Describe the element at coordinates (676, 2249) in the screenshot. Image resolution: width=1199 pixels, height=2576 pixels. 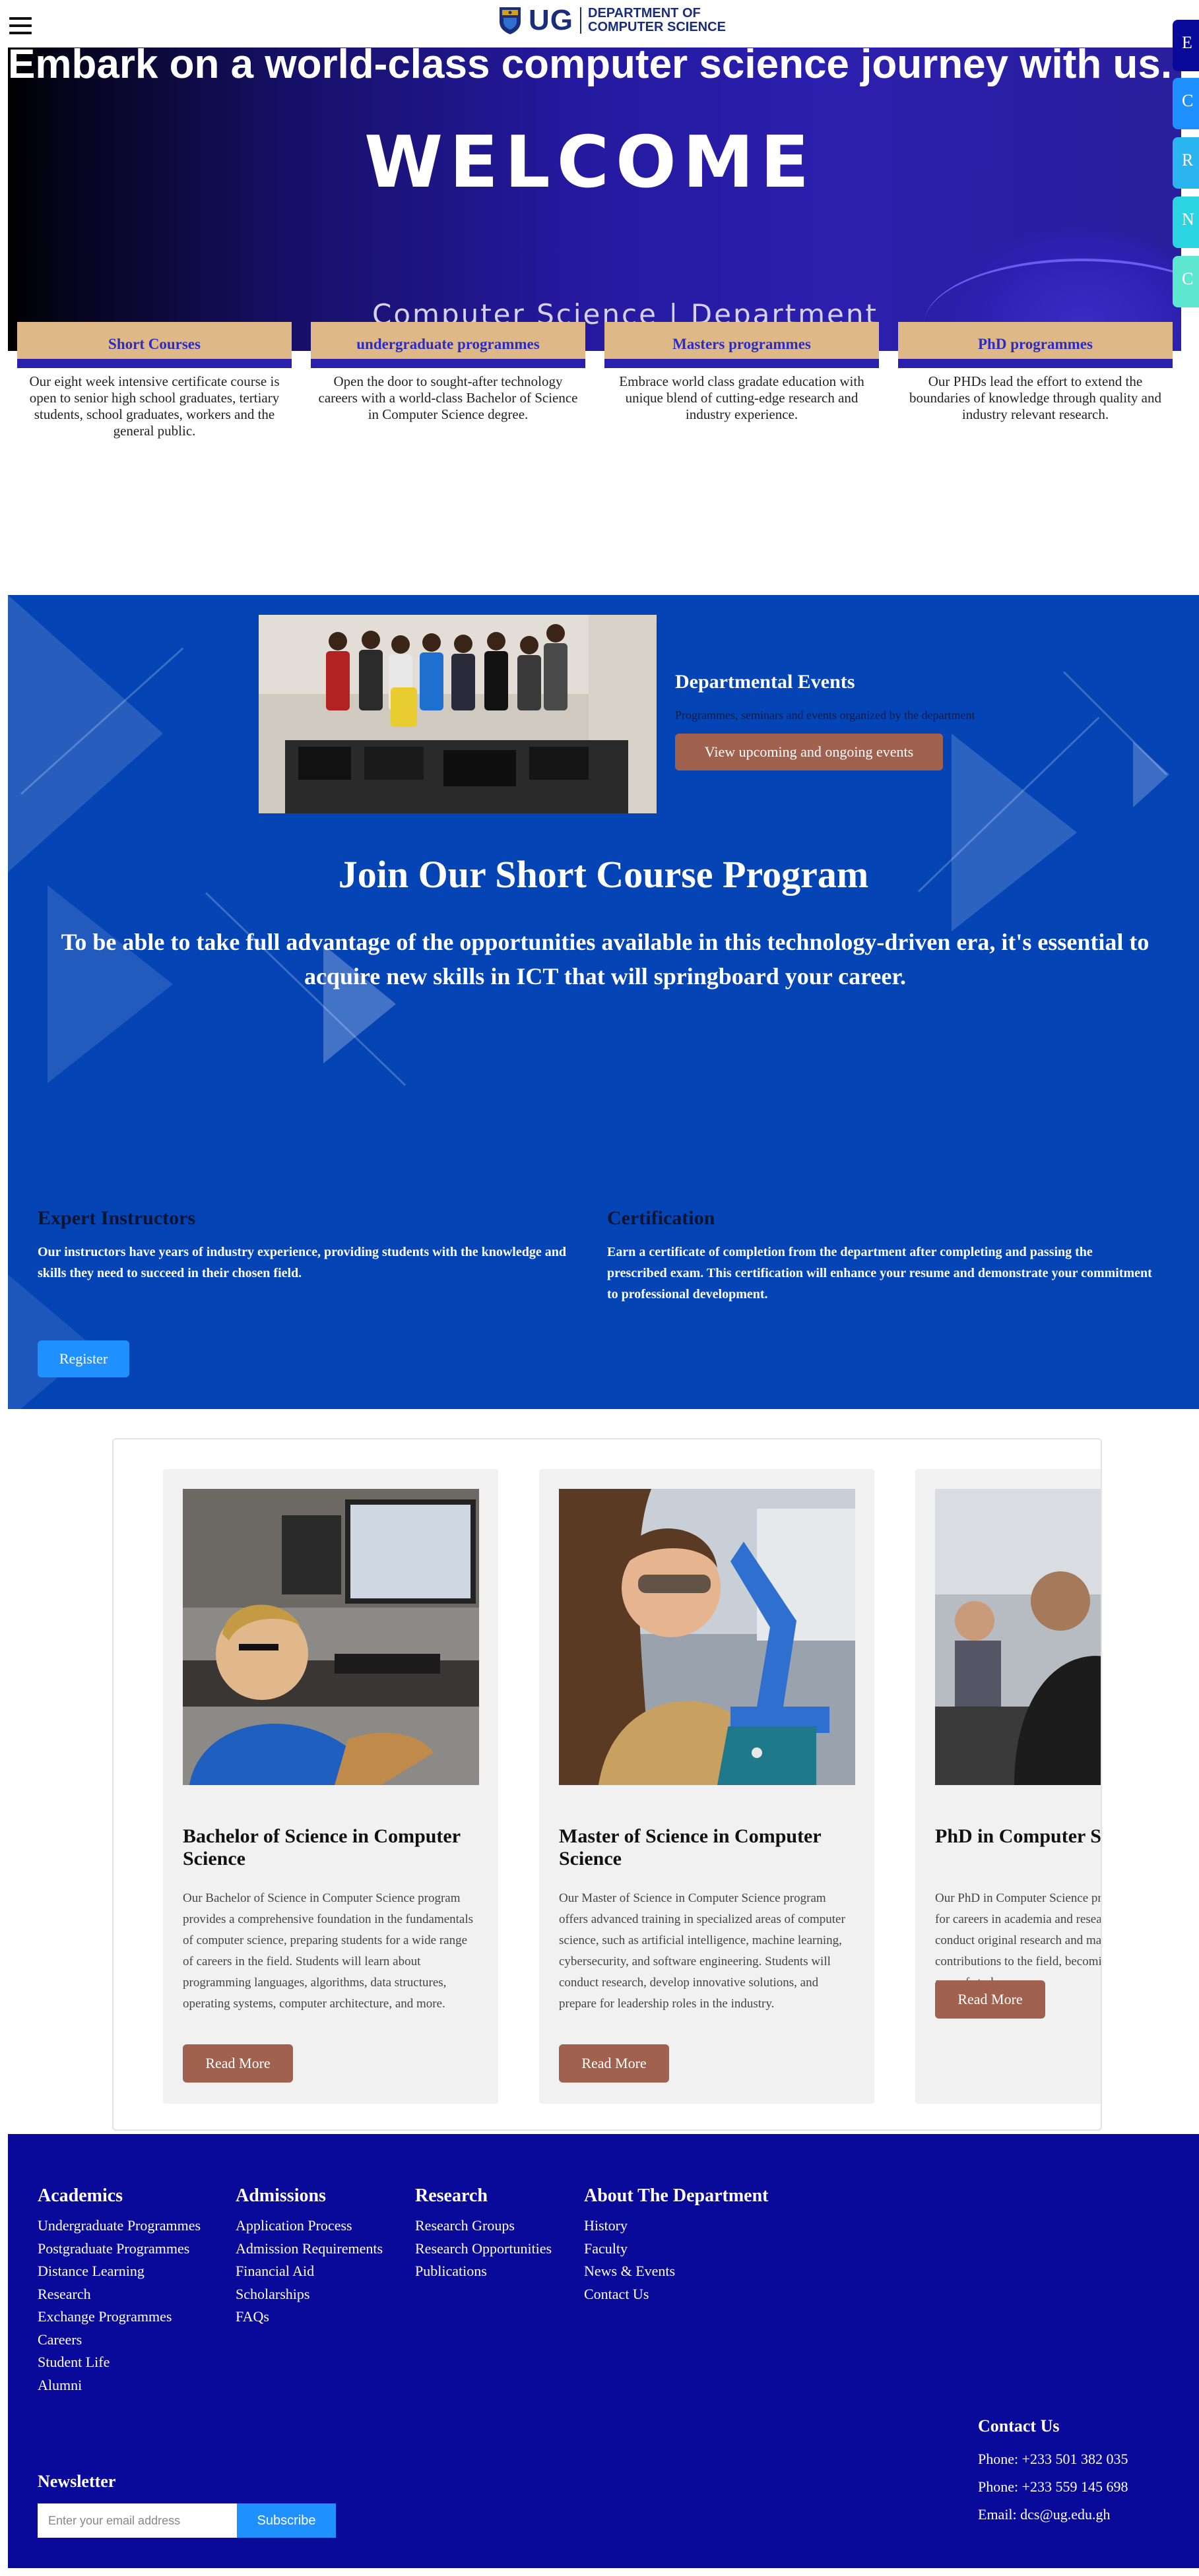
I see `footer-link: Faculty` at that location.